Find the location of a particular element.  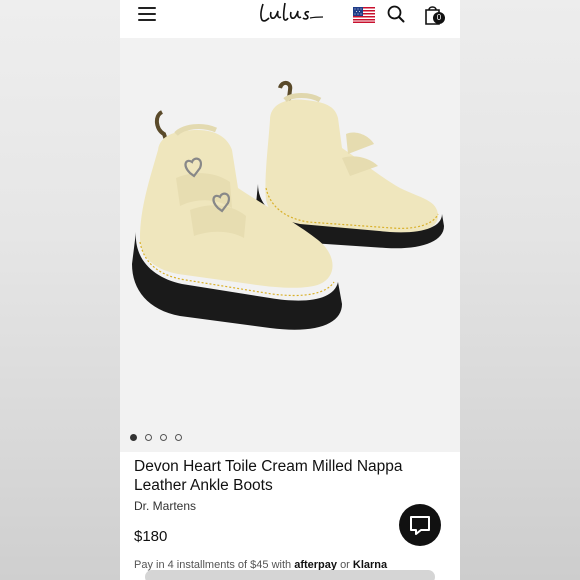

product-title-line-2: Leather Ankle Boots is located at coordinates (203, 485).